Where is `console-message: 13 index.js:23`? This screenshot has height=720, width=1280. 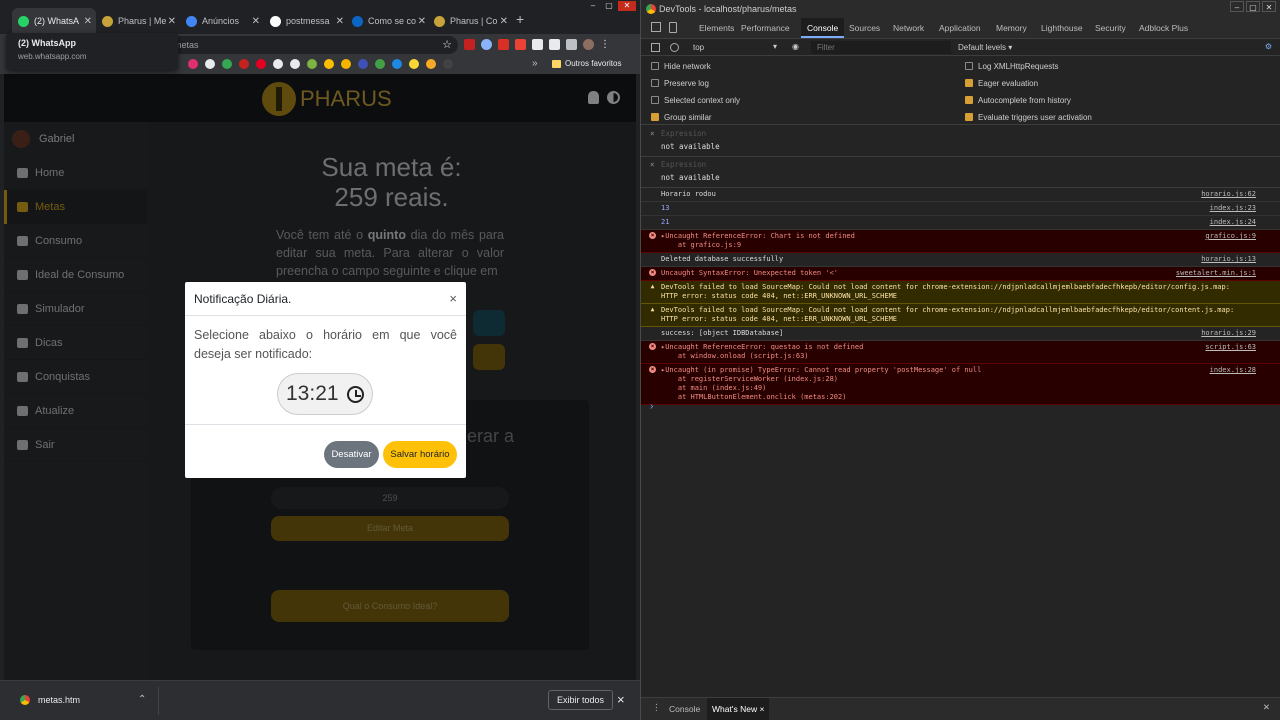 console-message: 13 index.js:23 is located at coordinates (960, 209).